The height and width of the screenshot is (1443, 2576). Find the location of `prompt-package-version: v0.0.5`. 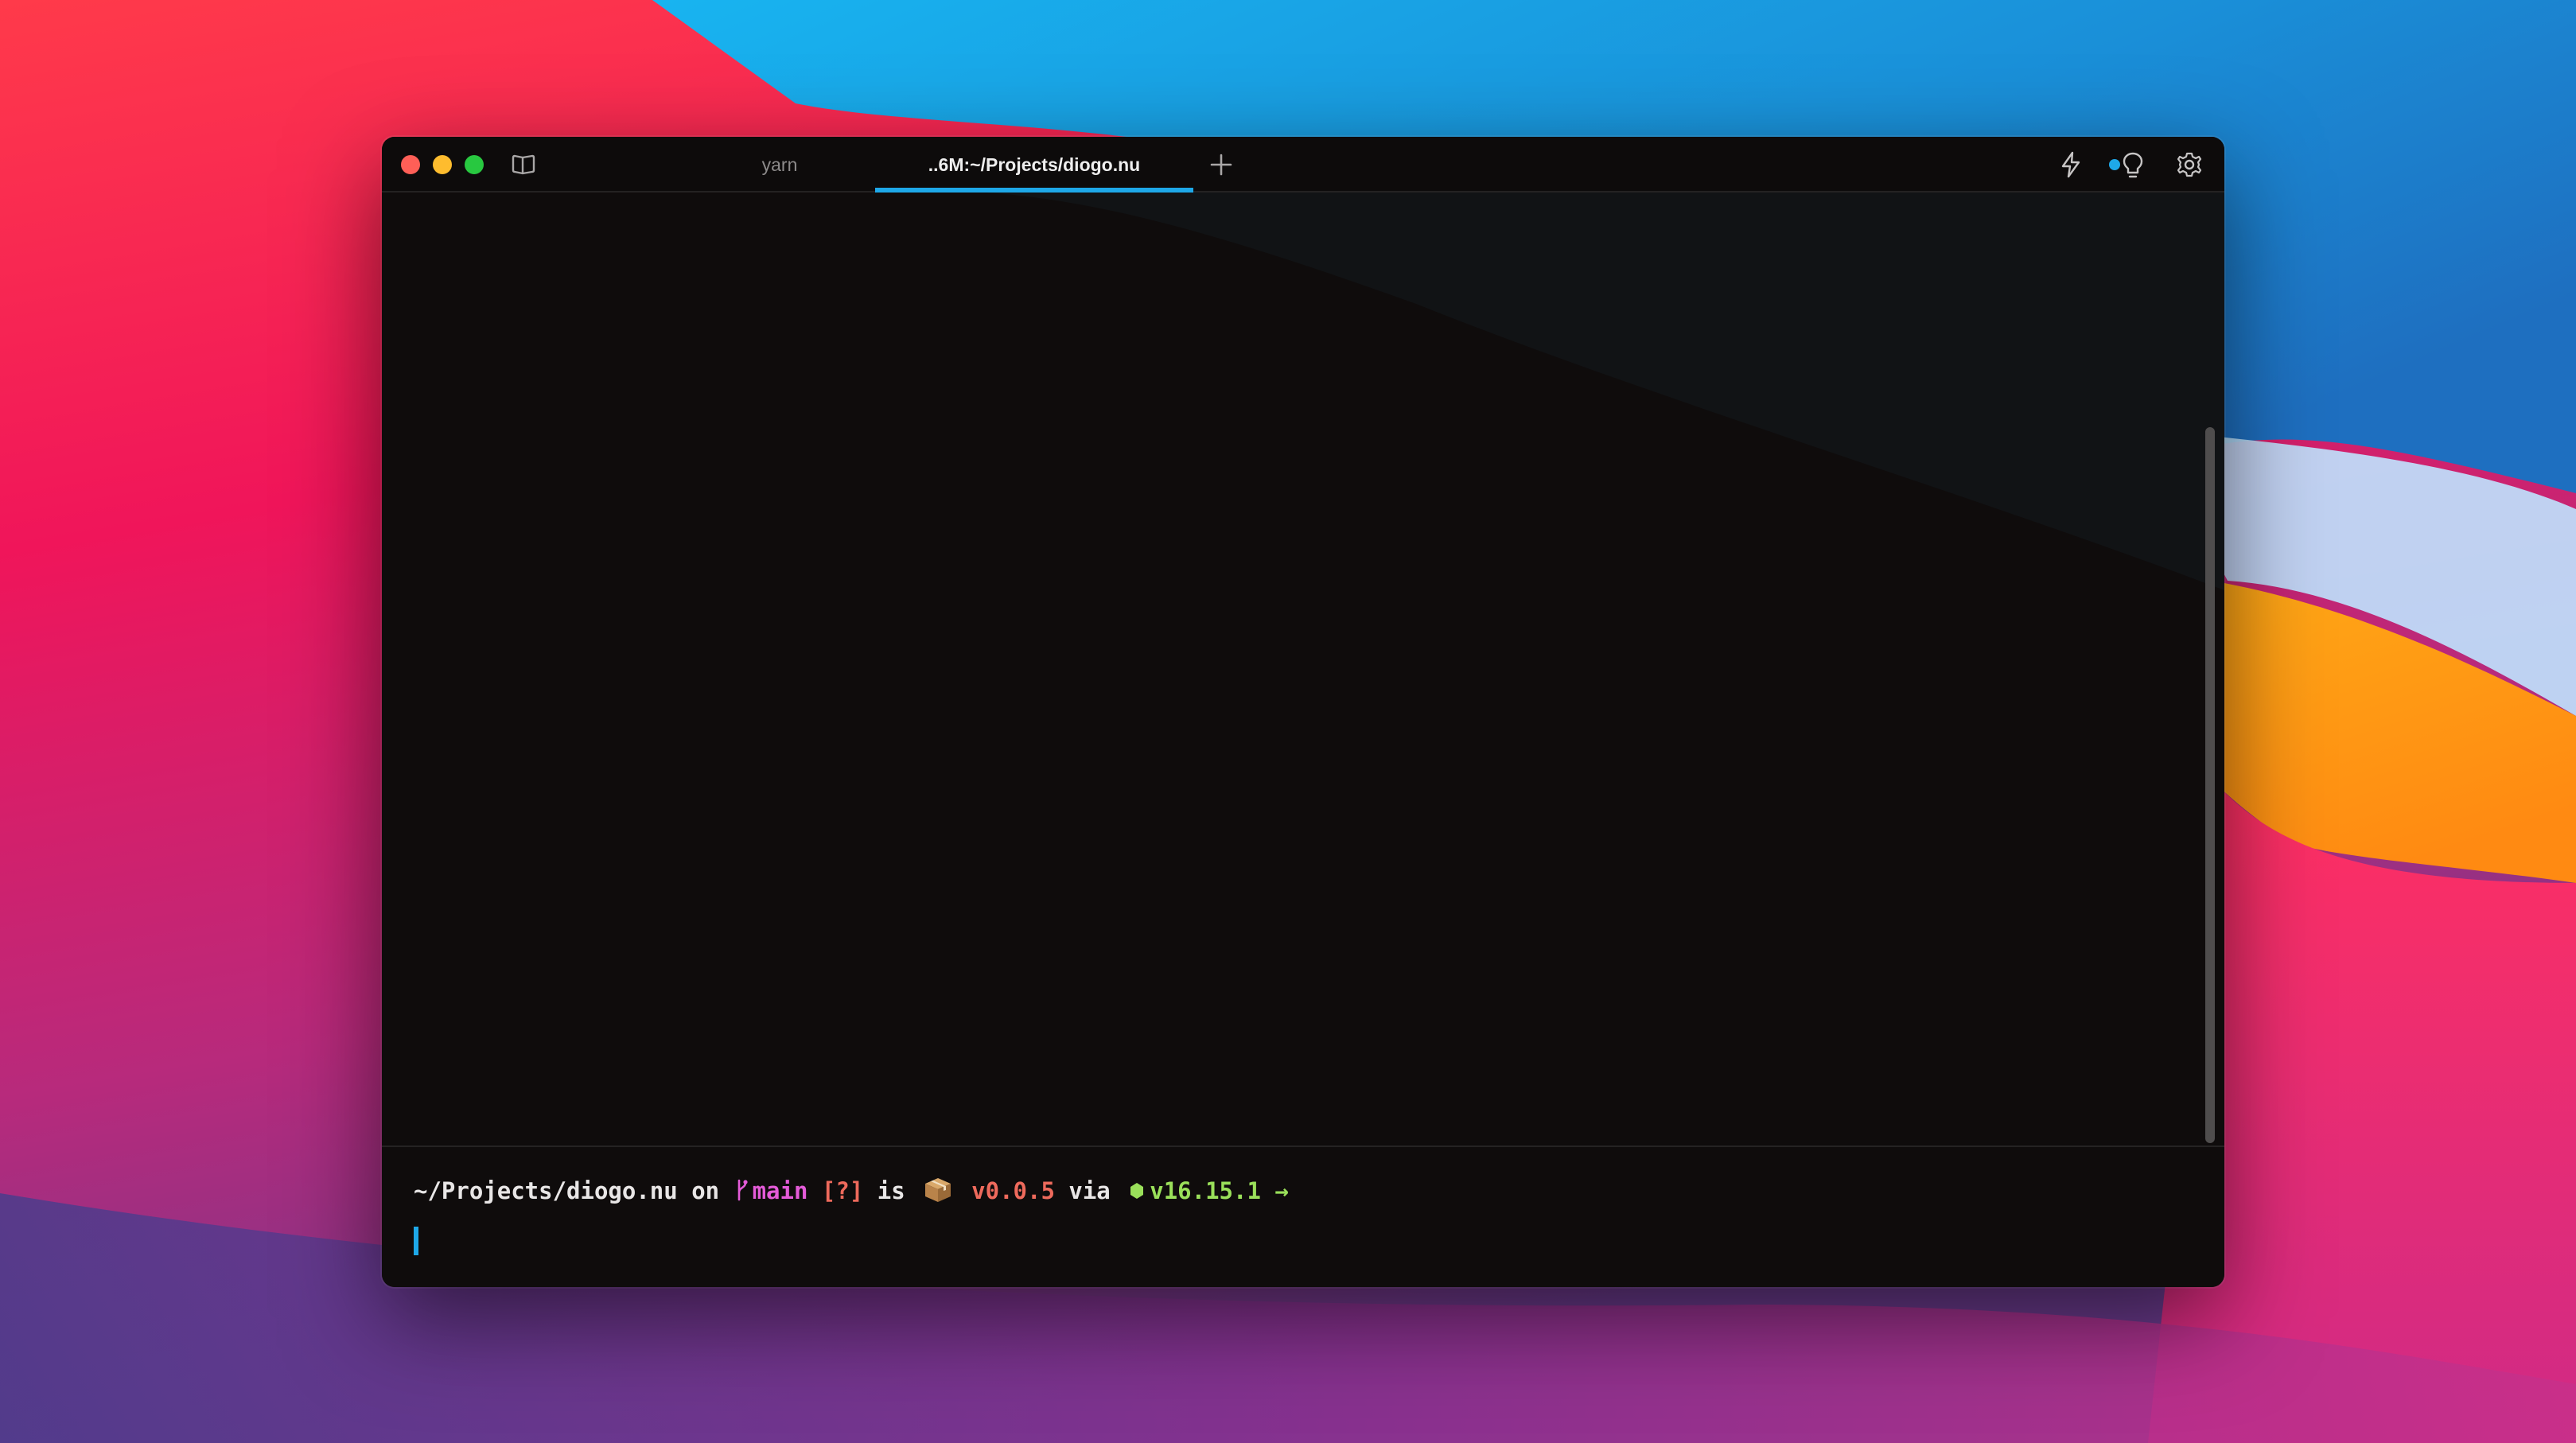

prompt-package-version: v0.0.5 is located at coordinates (1013, 1190).